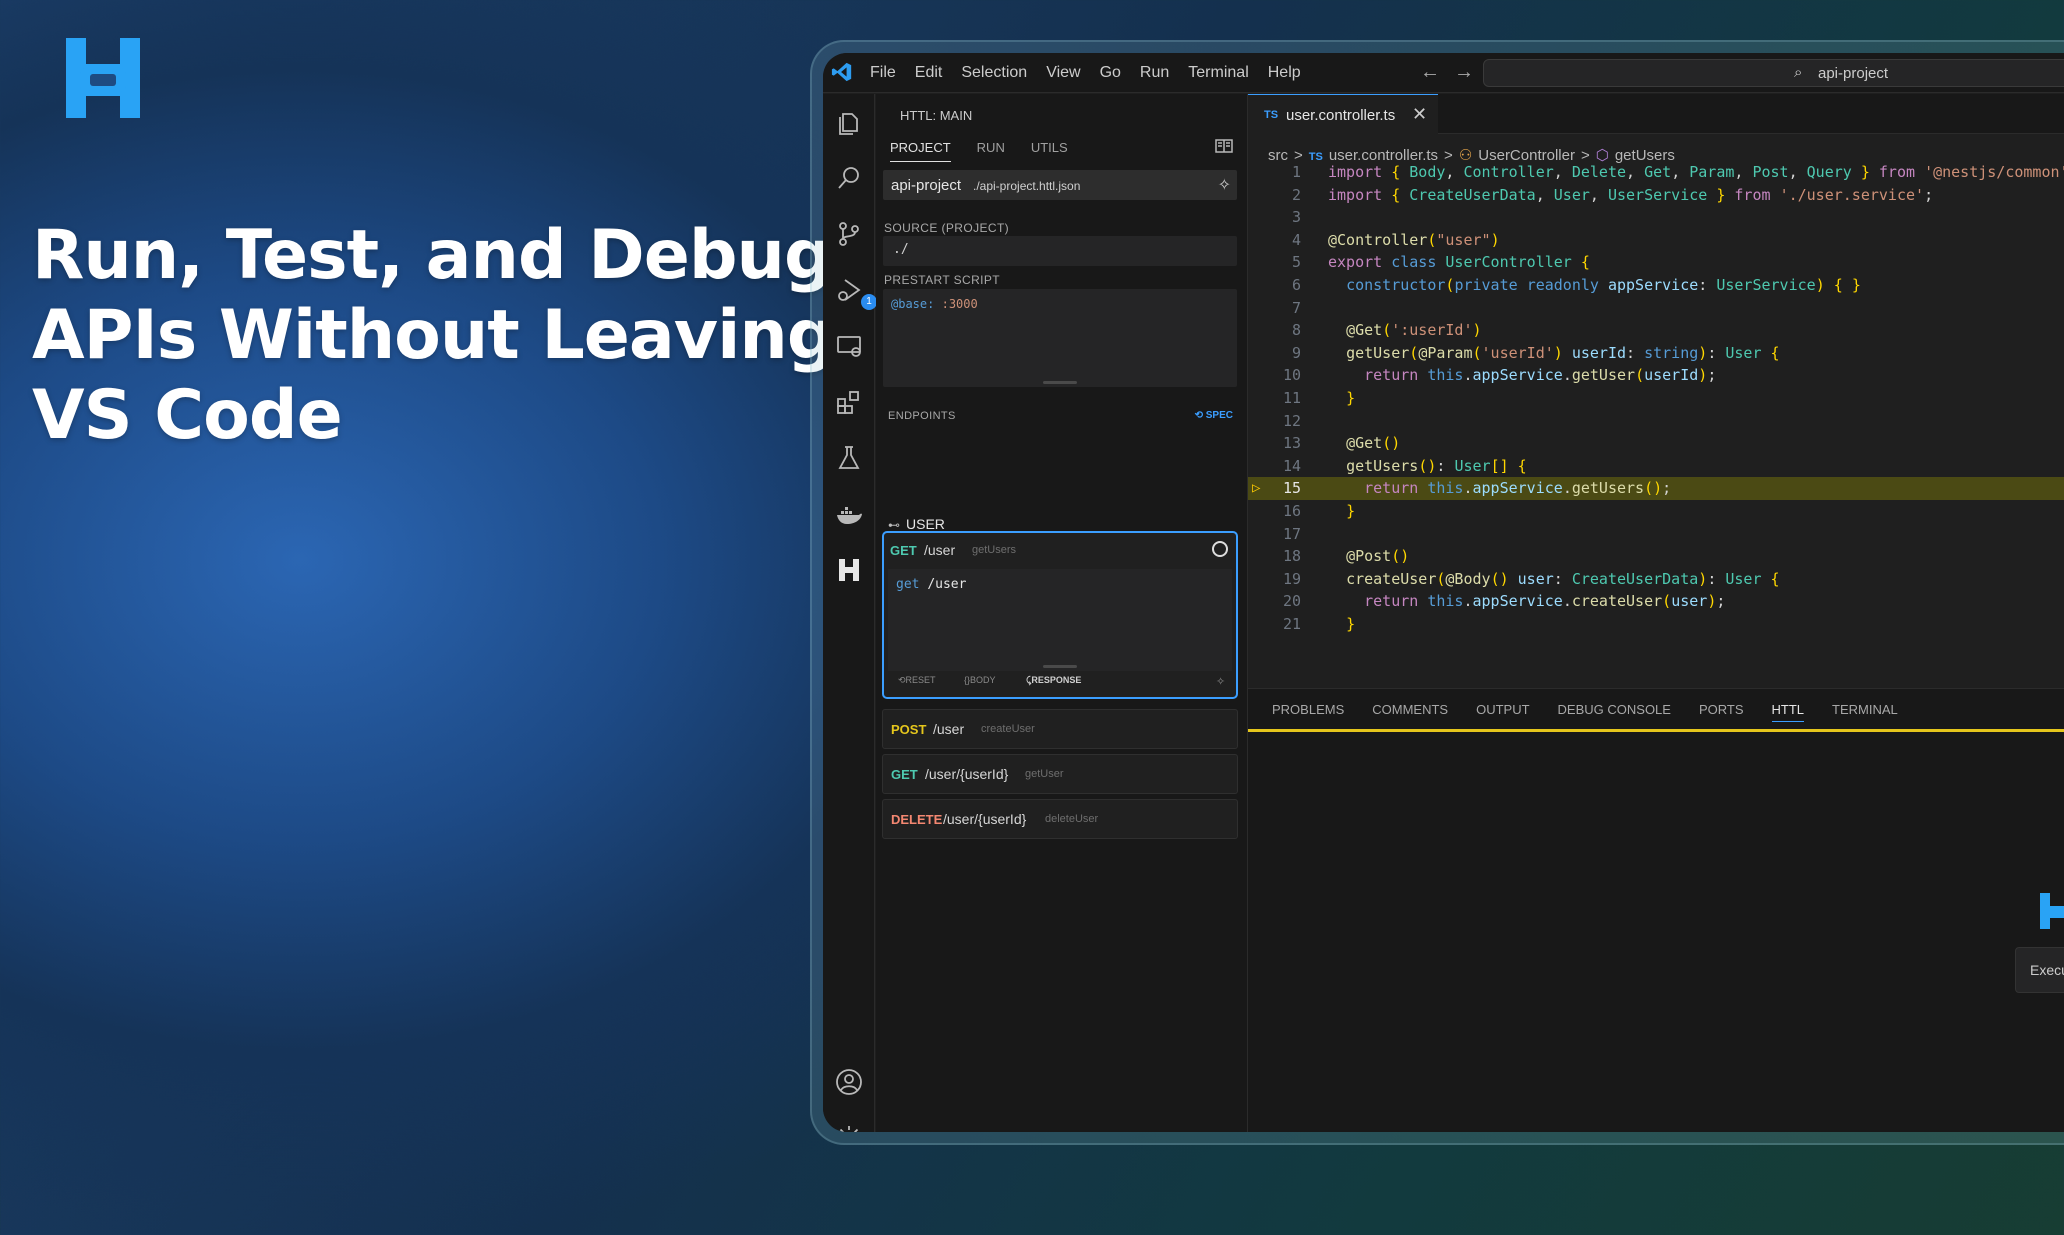 The height and width of the screenshot is (1235, 2064). Describe the element at coordinates (1656, 443) in the screenshot. I see `code-line: 13 @Get()` at that location.